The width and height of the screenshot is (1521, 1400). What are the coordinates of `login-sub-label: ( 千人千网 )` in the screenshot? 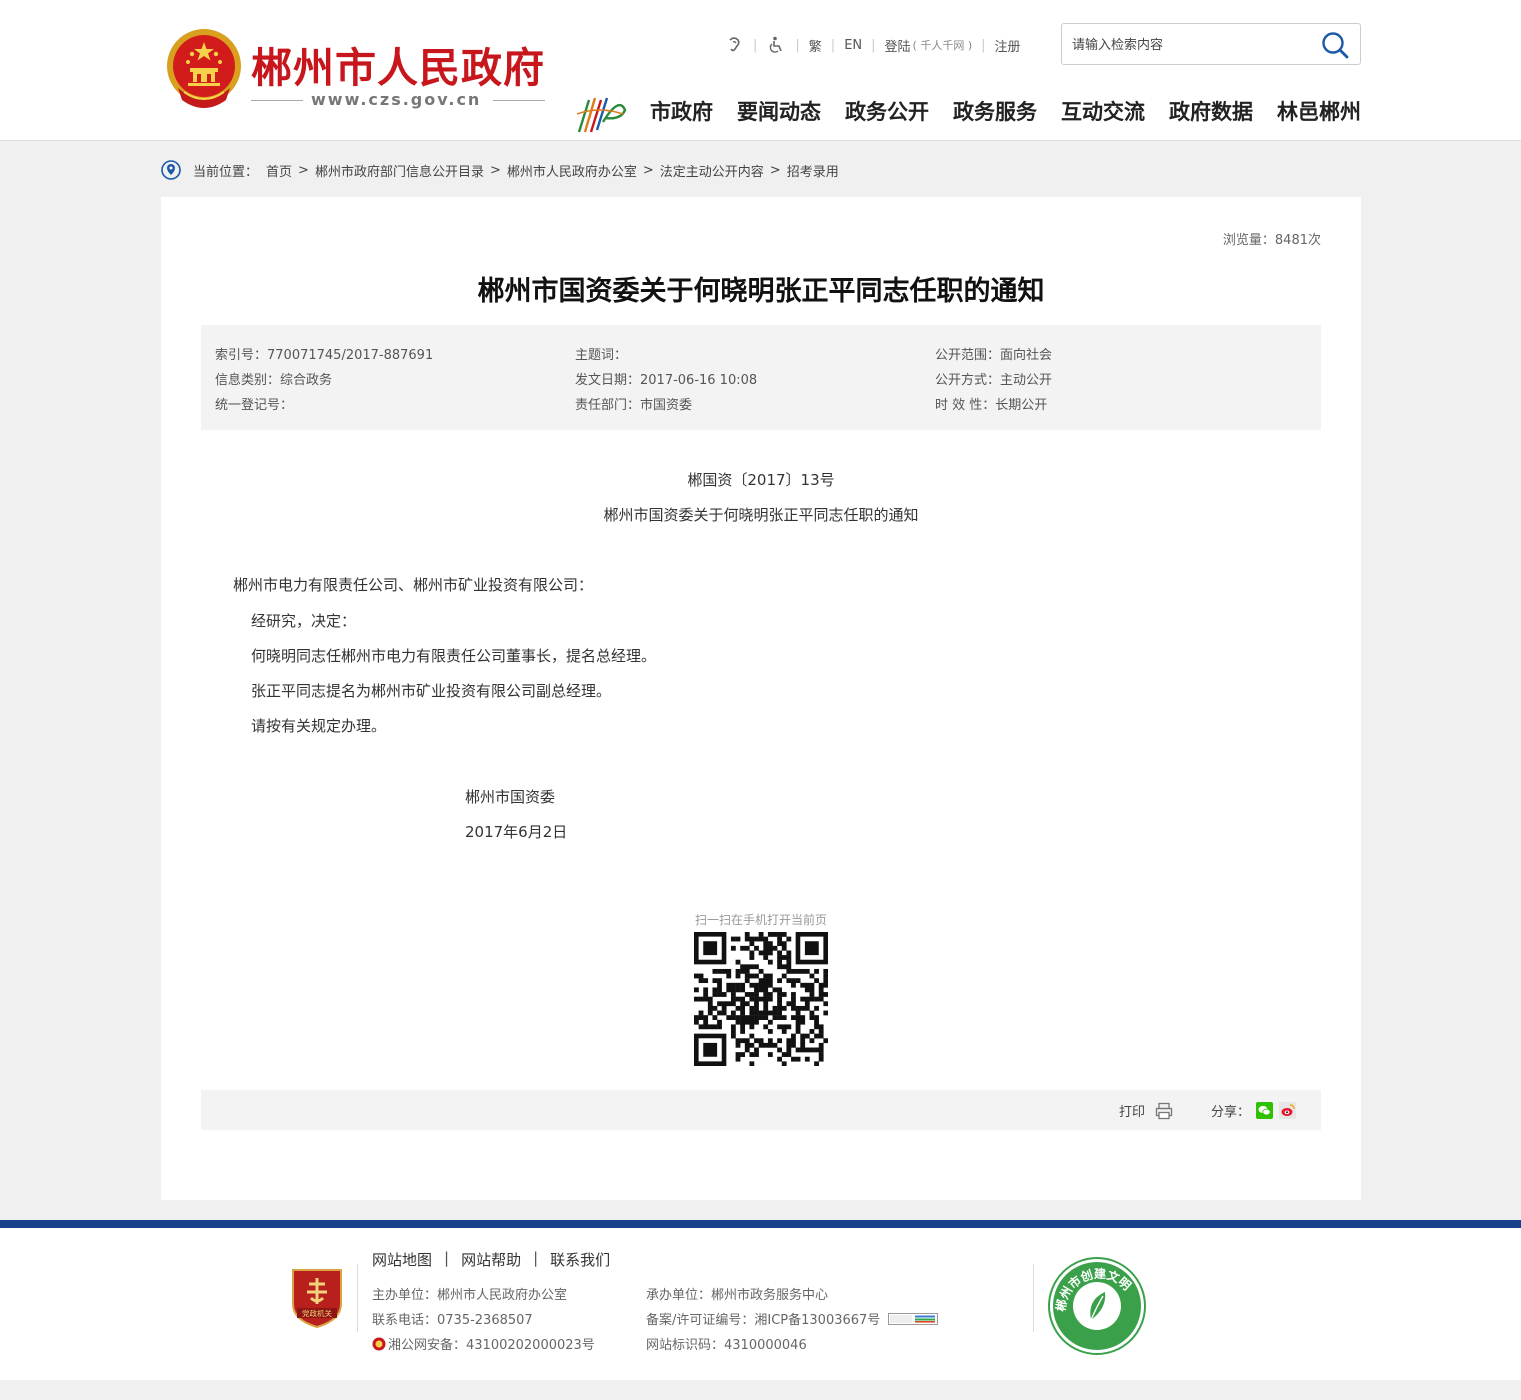 It's located at (942, 45).